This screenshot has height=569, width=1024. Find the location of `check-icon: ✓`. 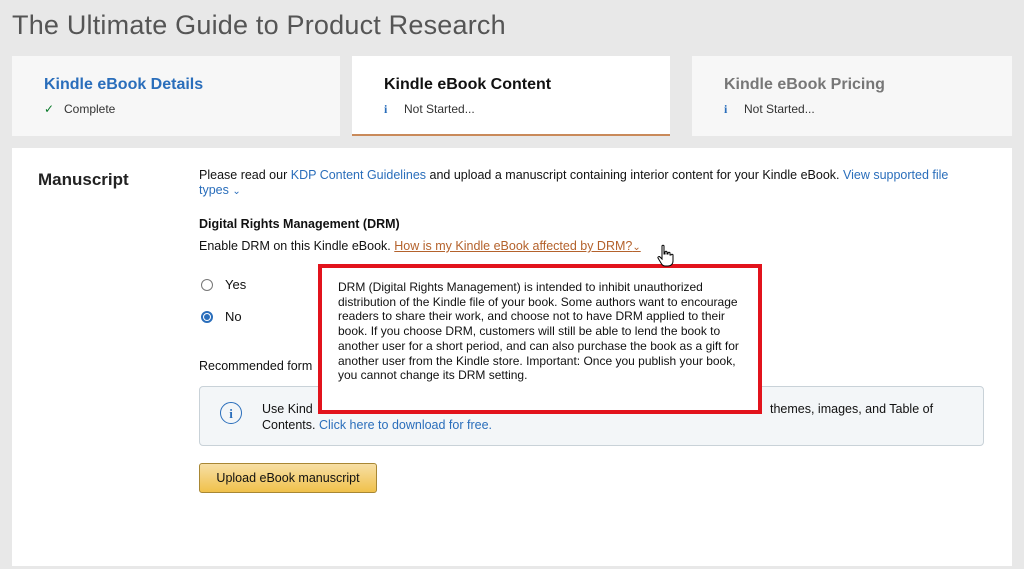

check-icon: ✓ is located at coordinates (49, 109).